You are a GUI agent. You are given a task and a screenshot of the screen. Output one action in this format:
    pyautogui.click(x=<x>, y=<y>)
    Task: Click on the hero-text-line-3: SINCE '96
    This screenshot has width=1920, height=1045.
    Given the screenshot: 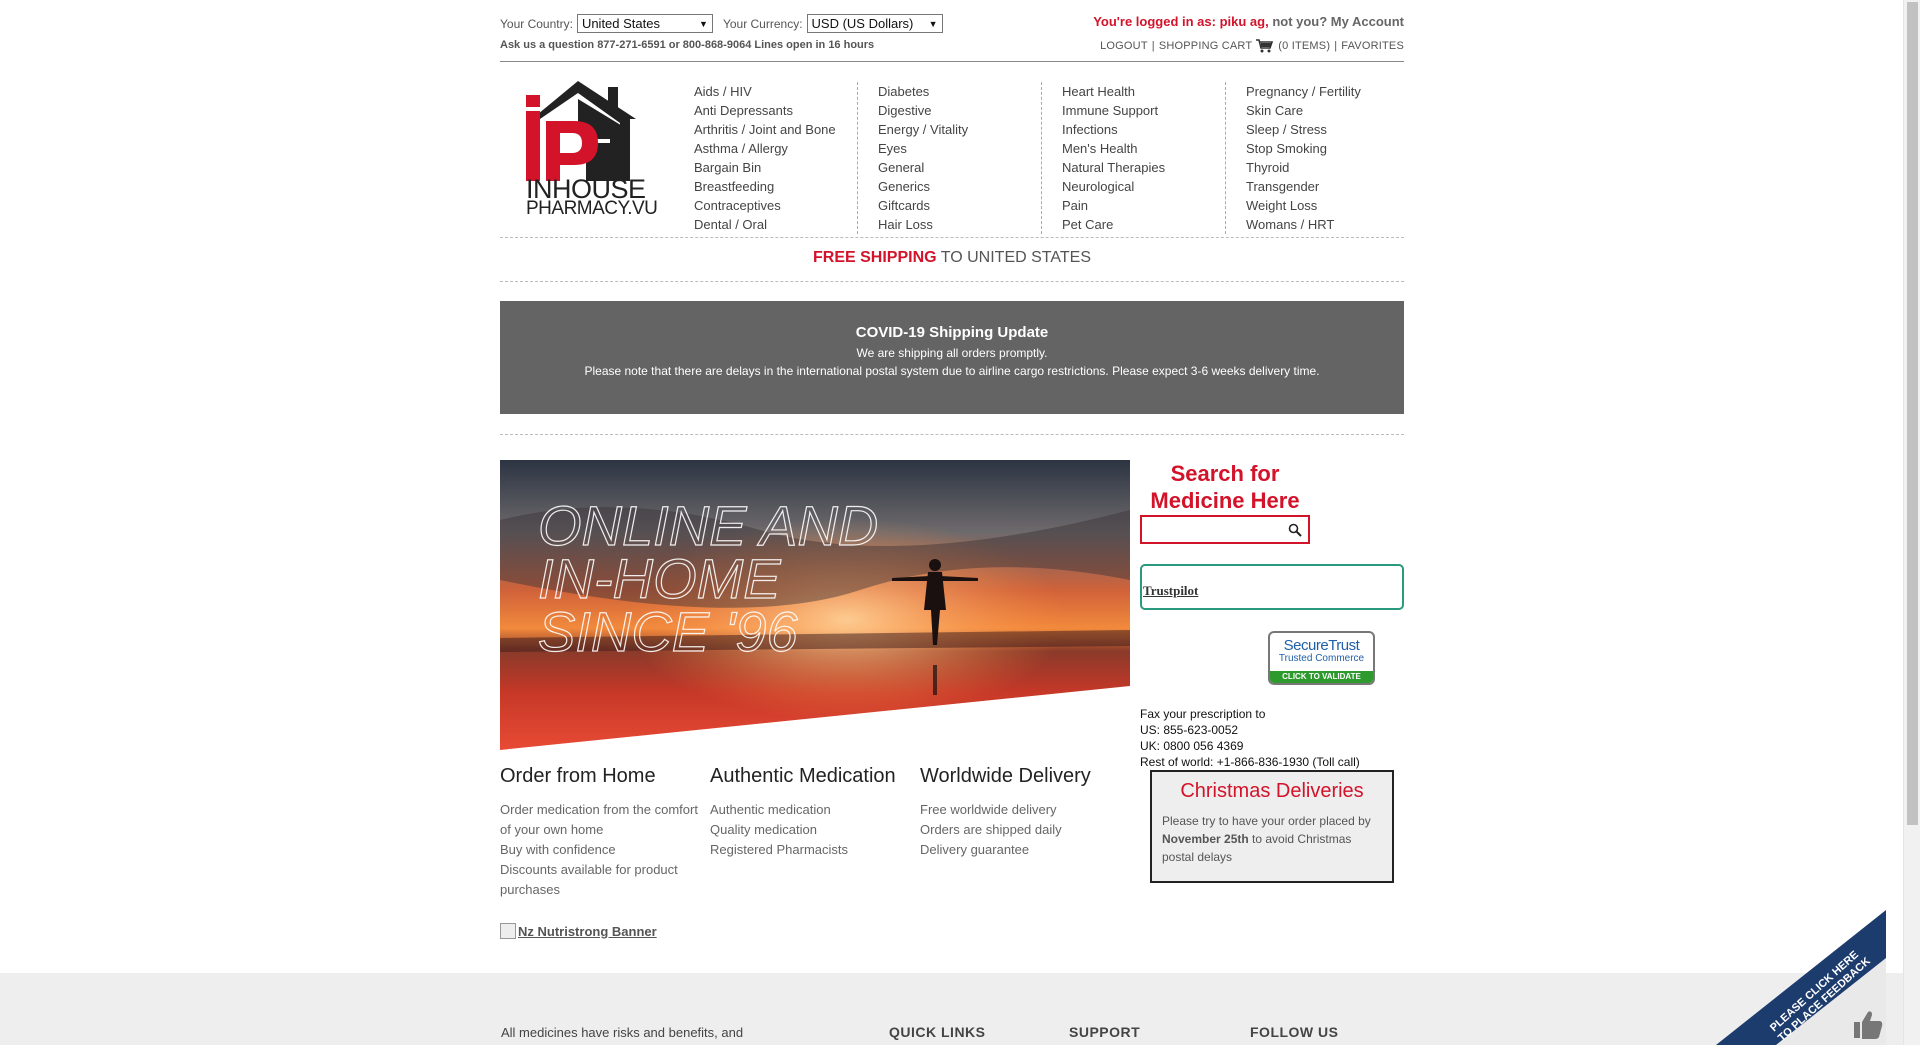 What is the action you would take?
    pyautogui.click(x=668, y=631)
    